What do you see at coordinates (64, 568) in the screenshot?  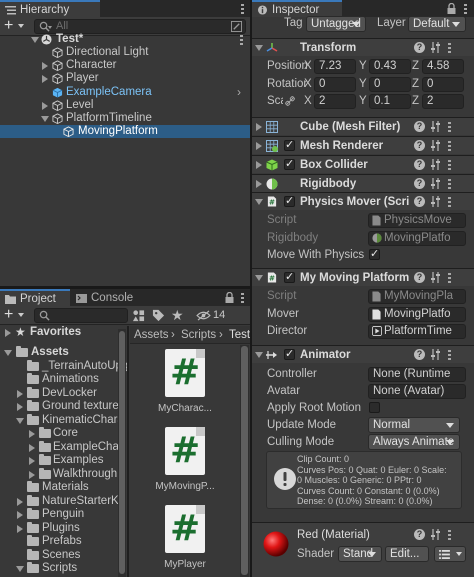 I see `folder-row: Scripts` at bounding box center [64, 568].